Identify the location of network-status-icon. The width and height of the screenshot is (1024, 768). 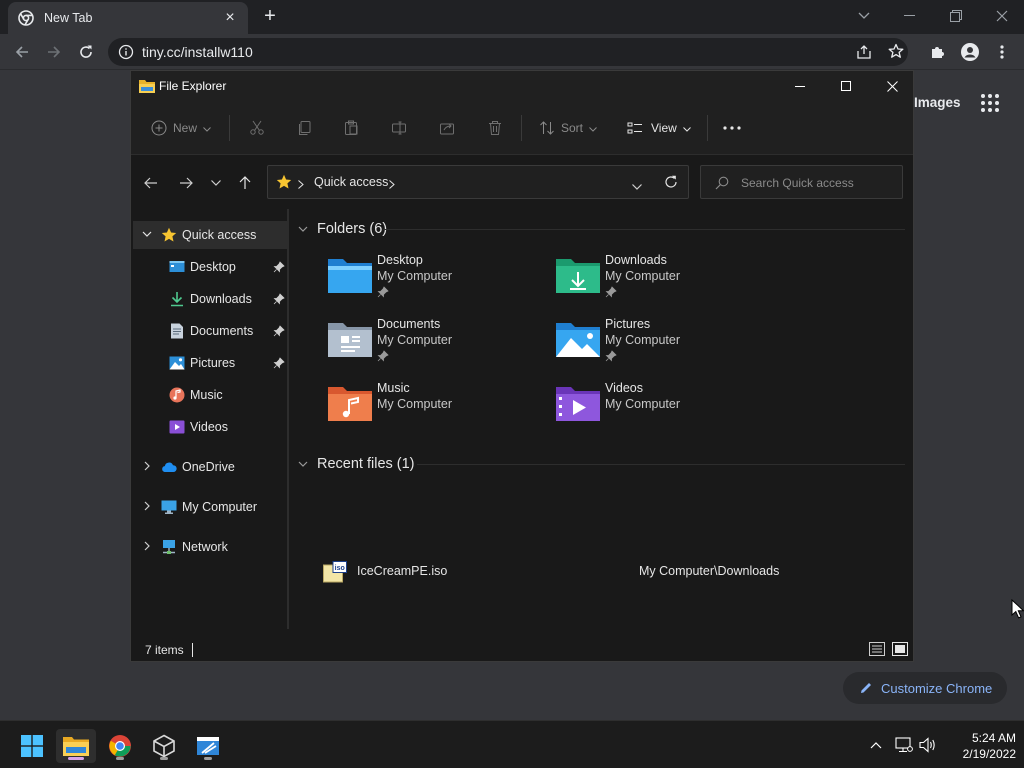
(904, 745).